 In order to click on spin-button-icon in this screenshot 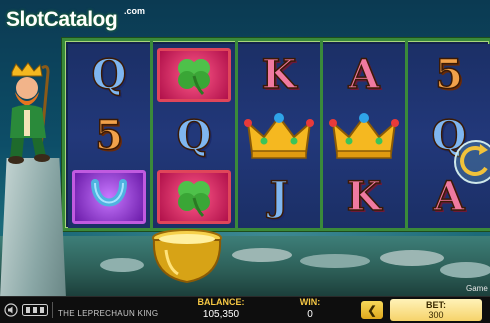, I will do `click(471, 162)`.